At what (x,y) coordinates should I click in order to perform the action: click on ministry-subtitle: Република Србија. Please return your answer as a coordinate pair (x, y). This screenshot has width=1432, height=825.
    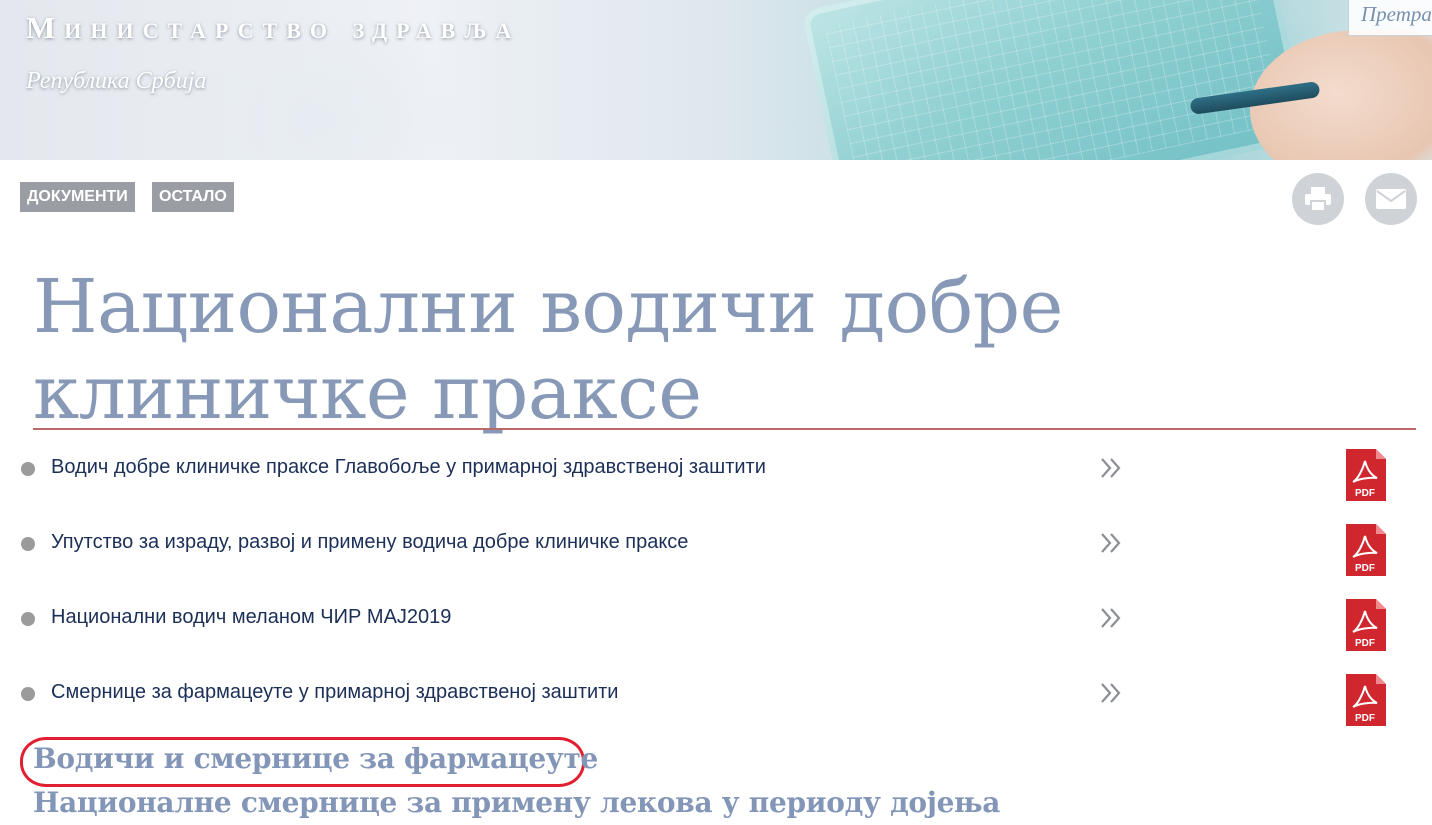
    Looking at the image, I should click on (116, 81).